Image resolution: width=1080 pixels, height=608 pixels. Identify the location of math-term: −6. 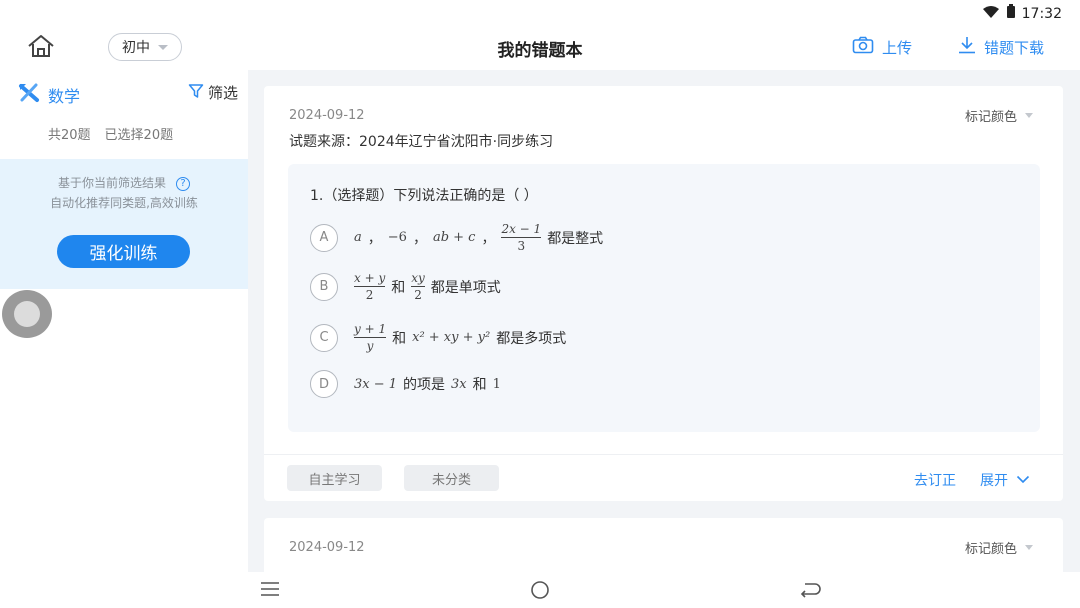
(397, 237).